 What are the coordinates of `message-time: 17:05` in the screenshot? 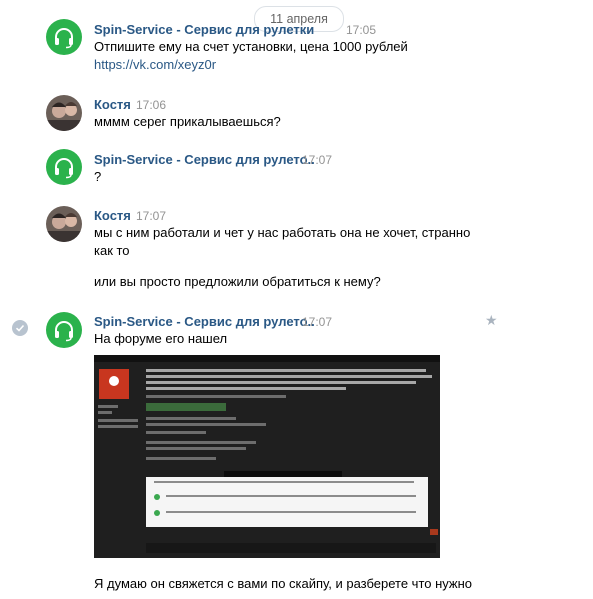 It's located at (361, 30).